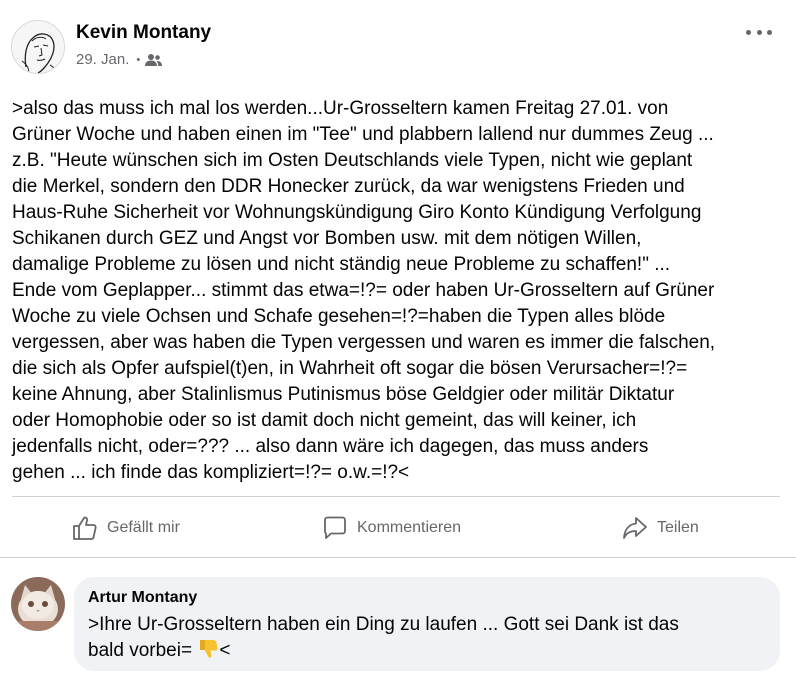  What do you see at coordinates (154, 60) in the screenshot?
I see `friends-icon` at bounding box center [154, 60].